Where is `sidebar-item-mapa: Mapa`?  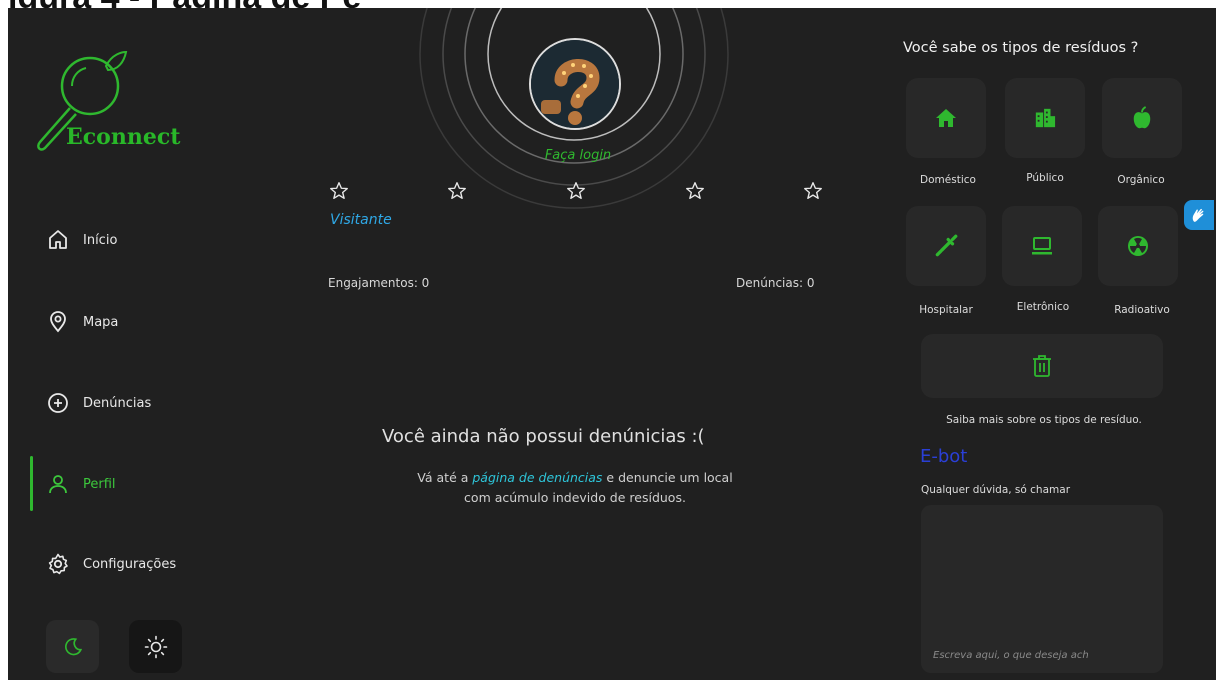
sidebar-item-mapa: Mapa is located at coordinates (138, 322).